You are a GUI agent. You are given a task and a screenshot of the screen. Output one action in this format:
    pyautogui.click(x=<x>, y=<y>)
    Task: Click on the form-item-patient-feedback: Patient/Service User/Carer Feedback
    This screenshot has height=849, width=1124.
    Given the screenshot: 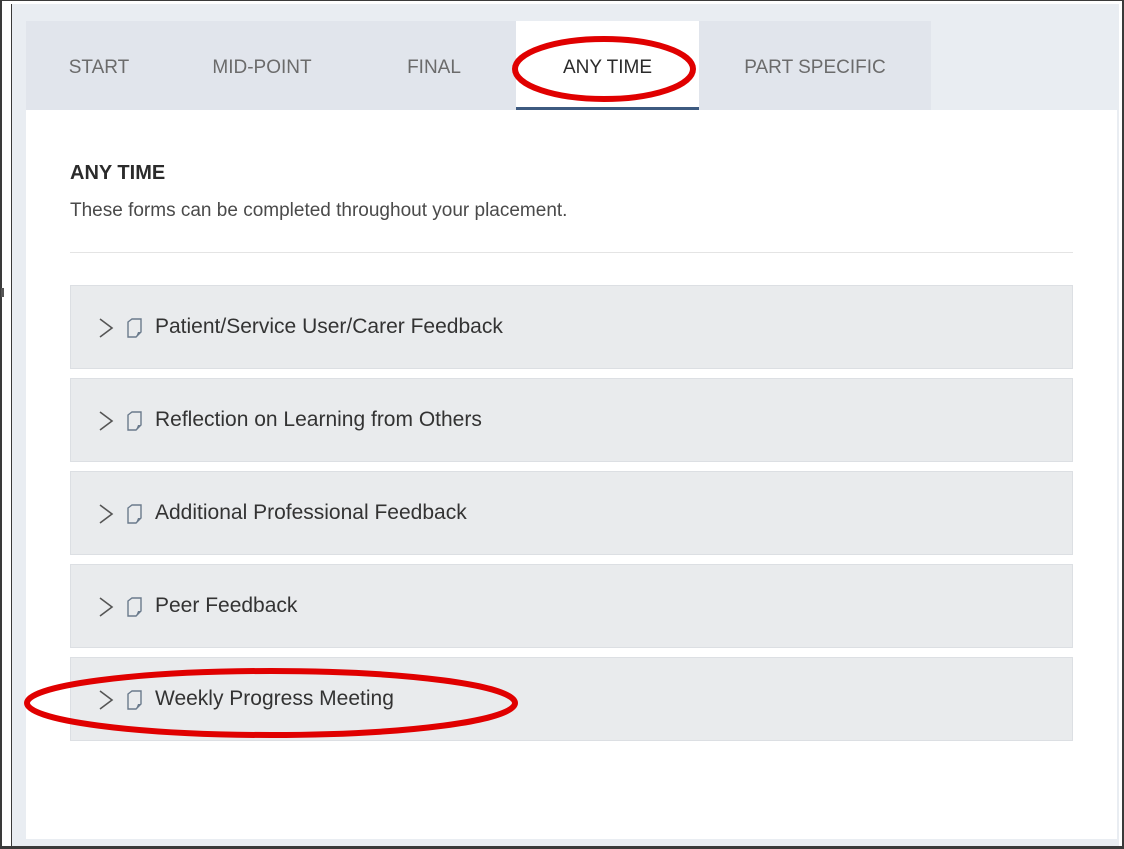 What is the action you would take?
    pyautogui.click(x=571, y=327)
    